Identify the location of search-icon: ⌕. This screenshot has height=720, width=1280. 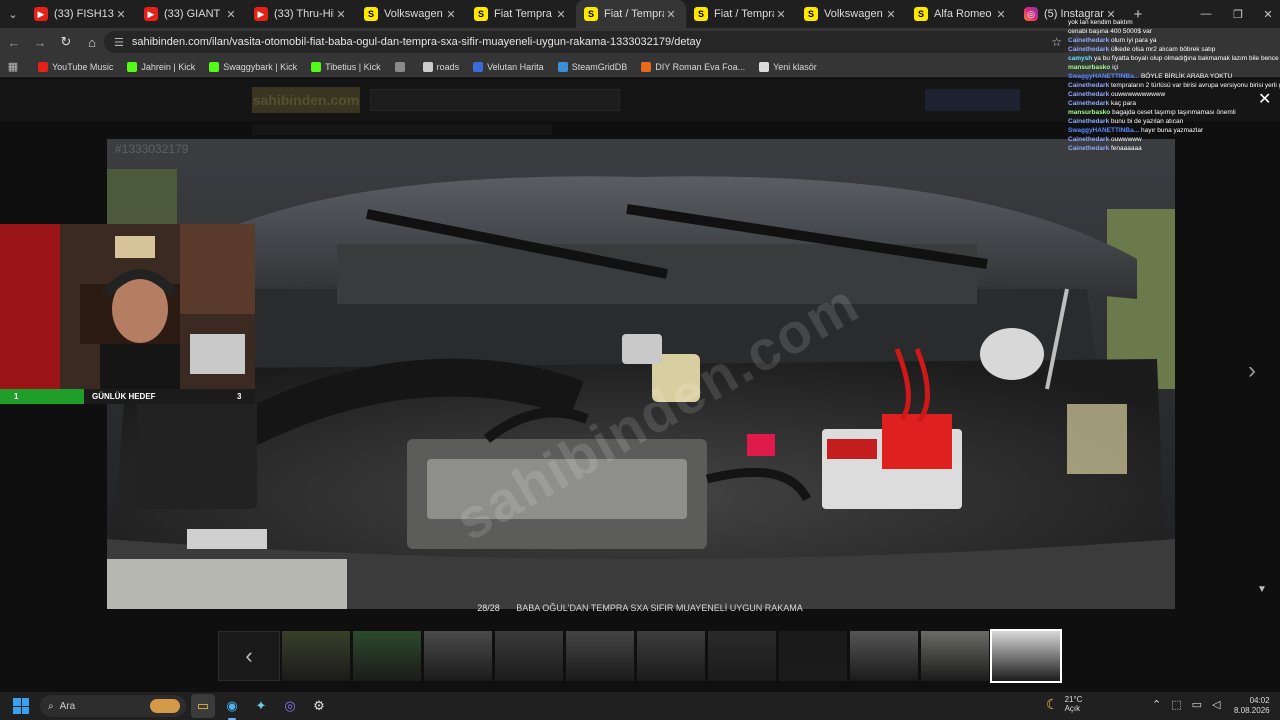
(51, 706).